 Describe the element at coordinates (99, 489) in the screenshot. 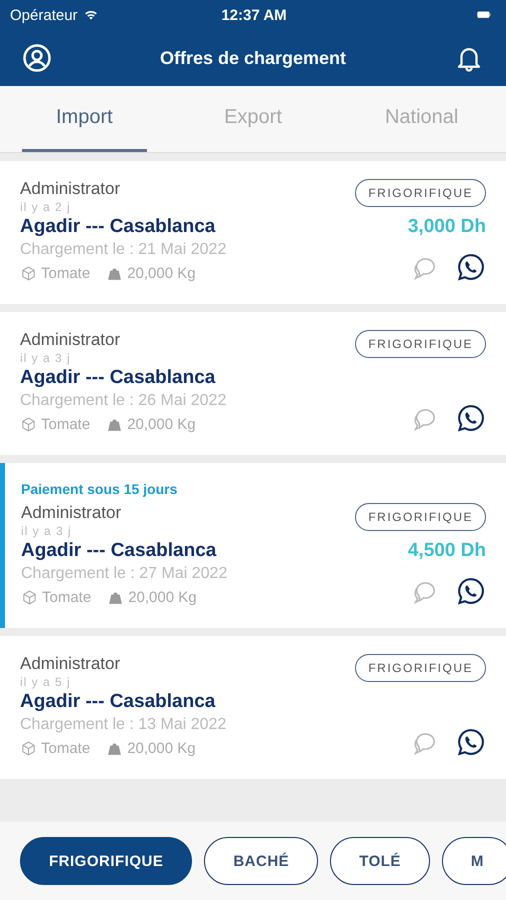

I see `payment-note: Paiement sous 15 jours` at that location.